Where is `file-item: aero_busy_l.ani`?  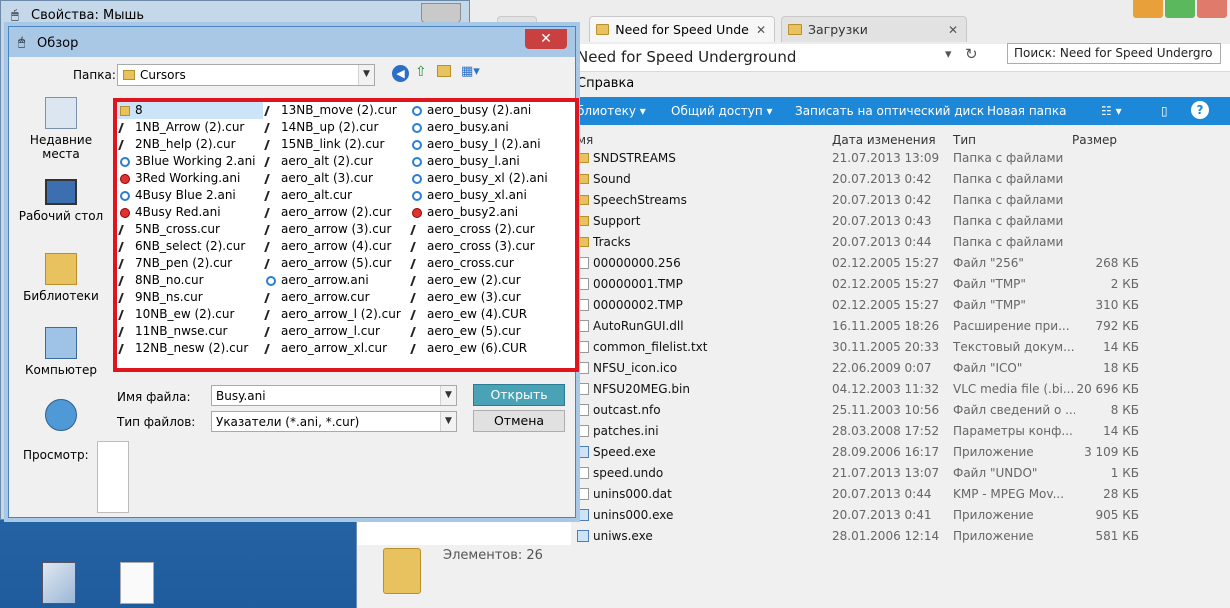
file-item: aero_busy_l.ani is located at coordinates (484, 161).